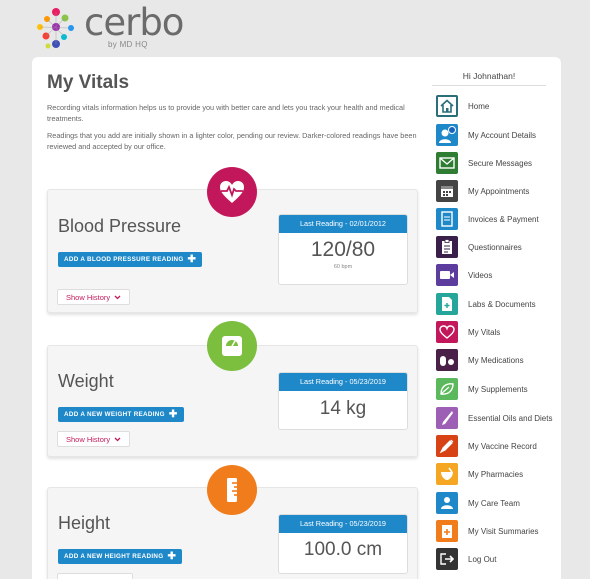 The height and width of the screenshot is (579, 590). Describe the element at coordinates (447, 247) in the screenshot. I see `clipboard-icon` at that location.